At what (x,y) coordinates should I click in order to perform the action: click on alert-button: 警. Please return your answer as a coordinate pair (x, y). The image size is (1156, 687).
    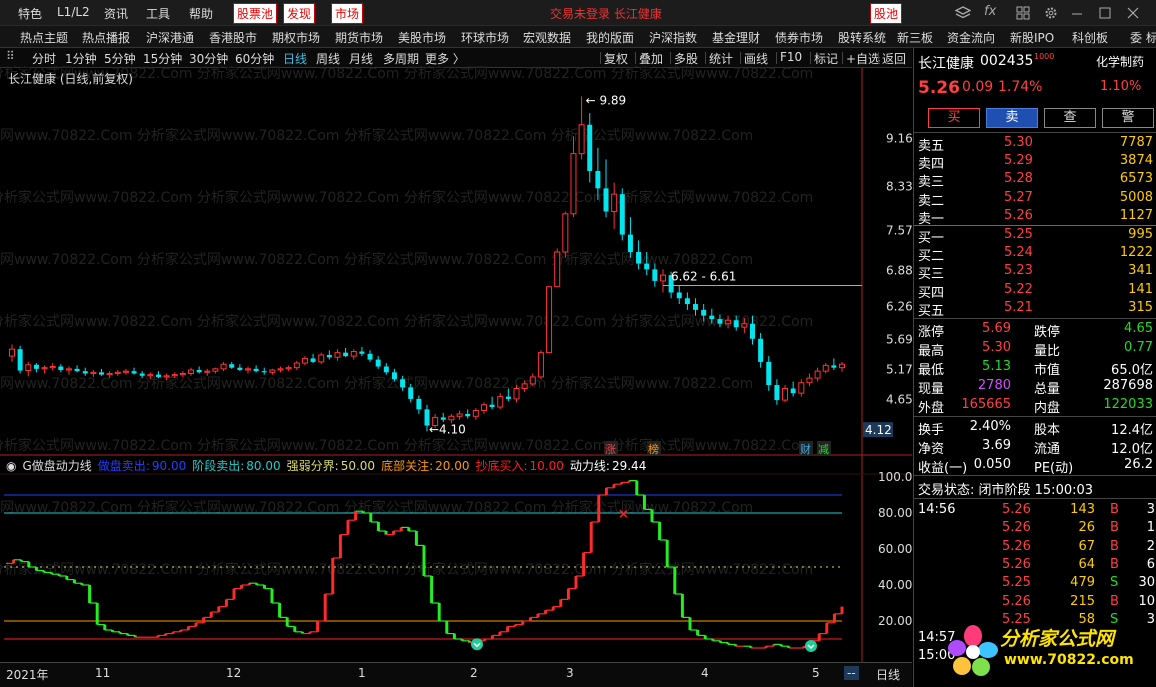
    Looking at the image, I should click on (1128, 118).